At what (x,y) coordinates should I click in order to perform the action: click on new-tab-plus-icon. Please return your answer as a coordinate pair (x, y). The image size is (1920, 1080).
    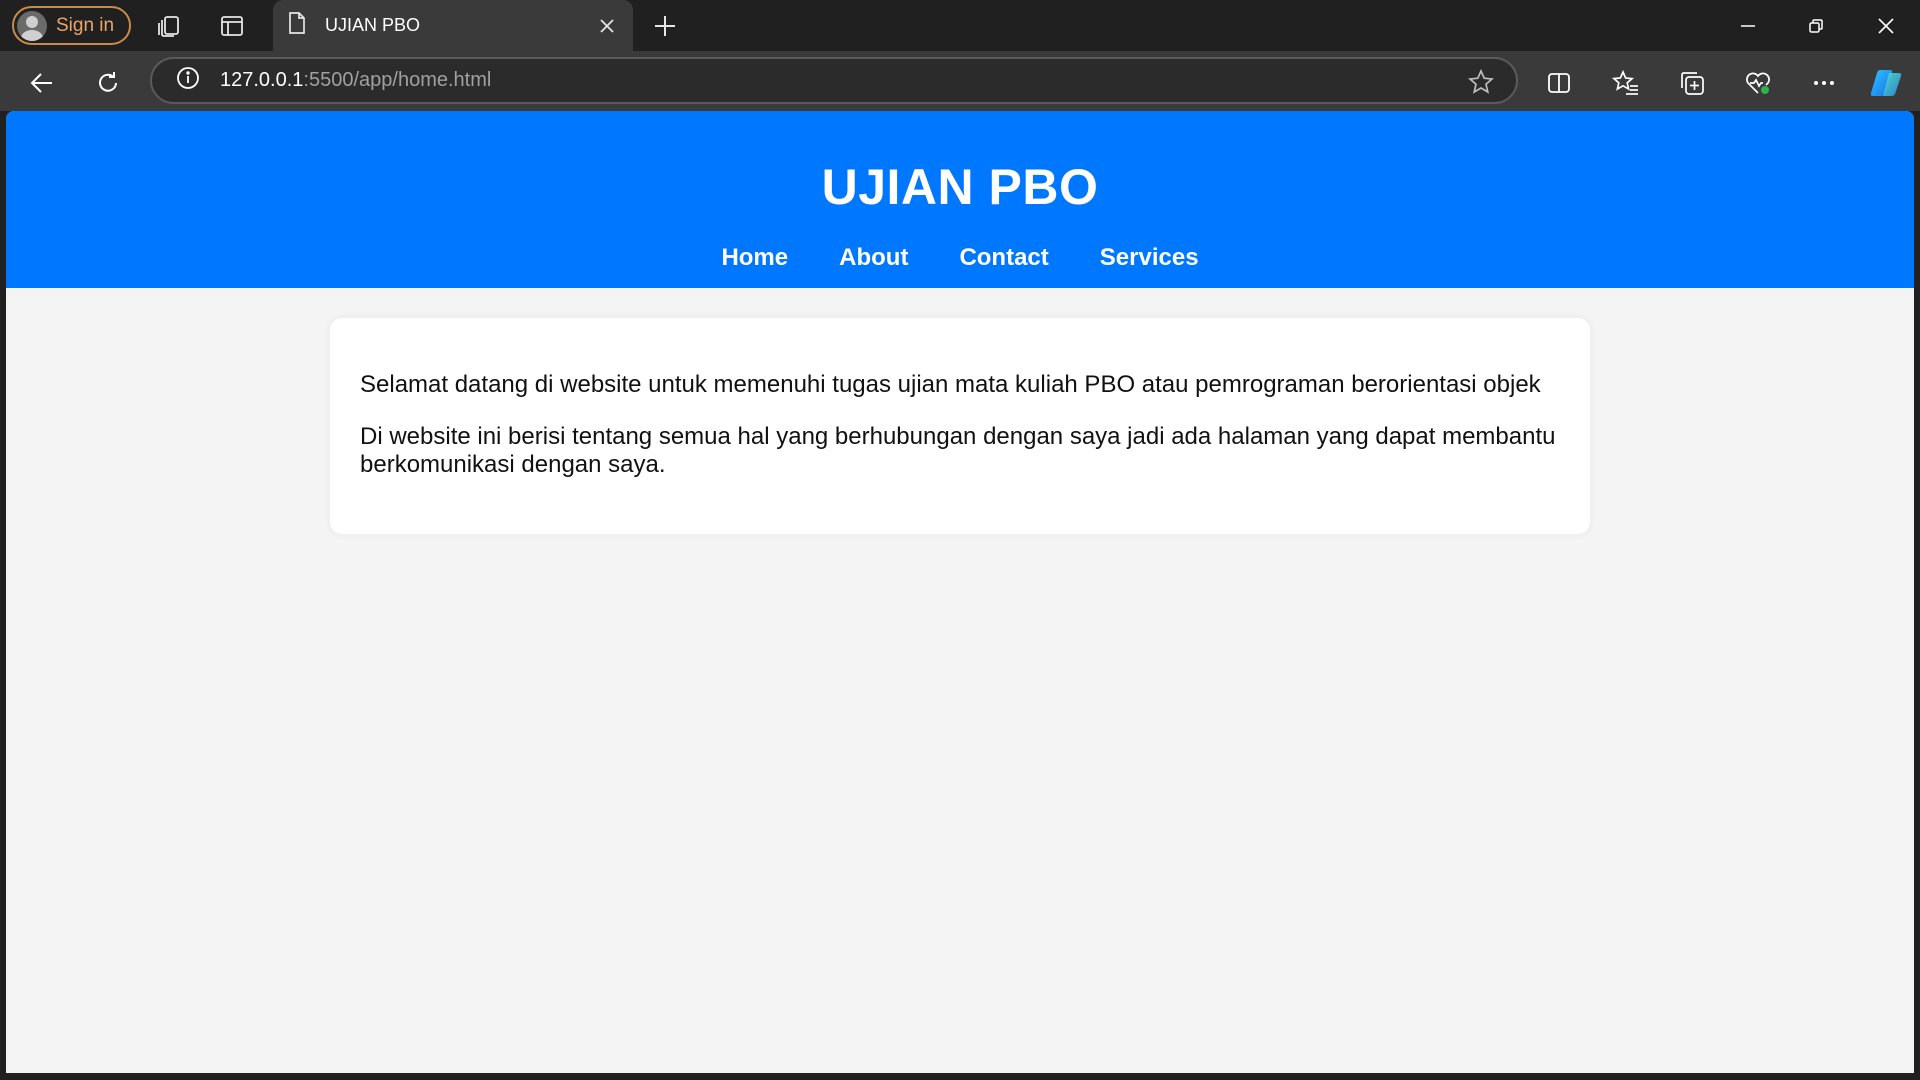
    Looking at the image, I should click on (665, 26).